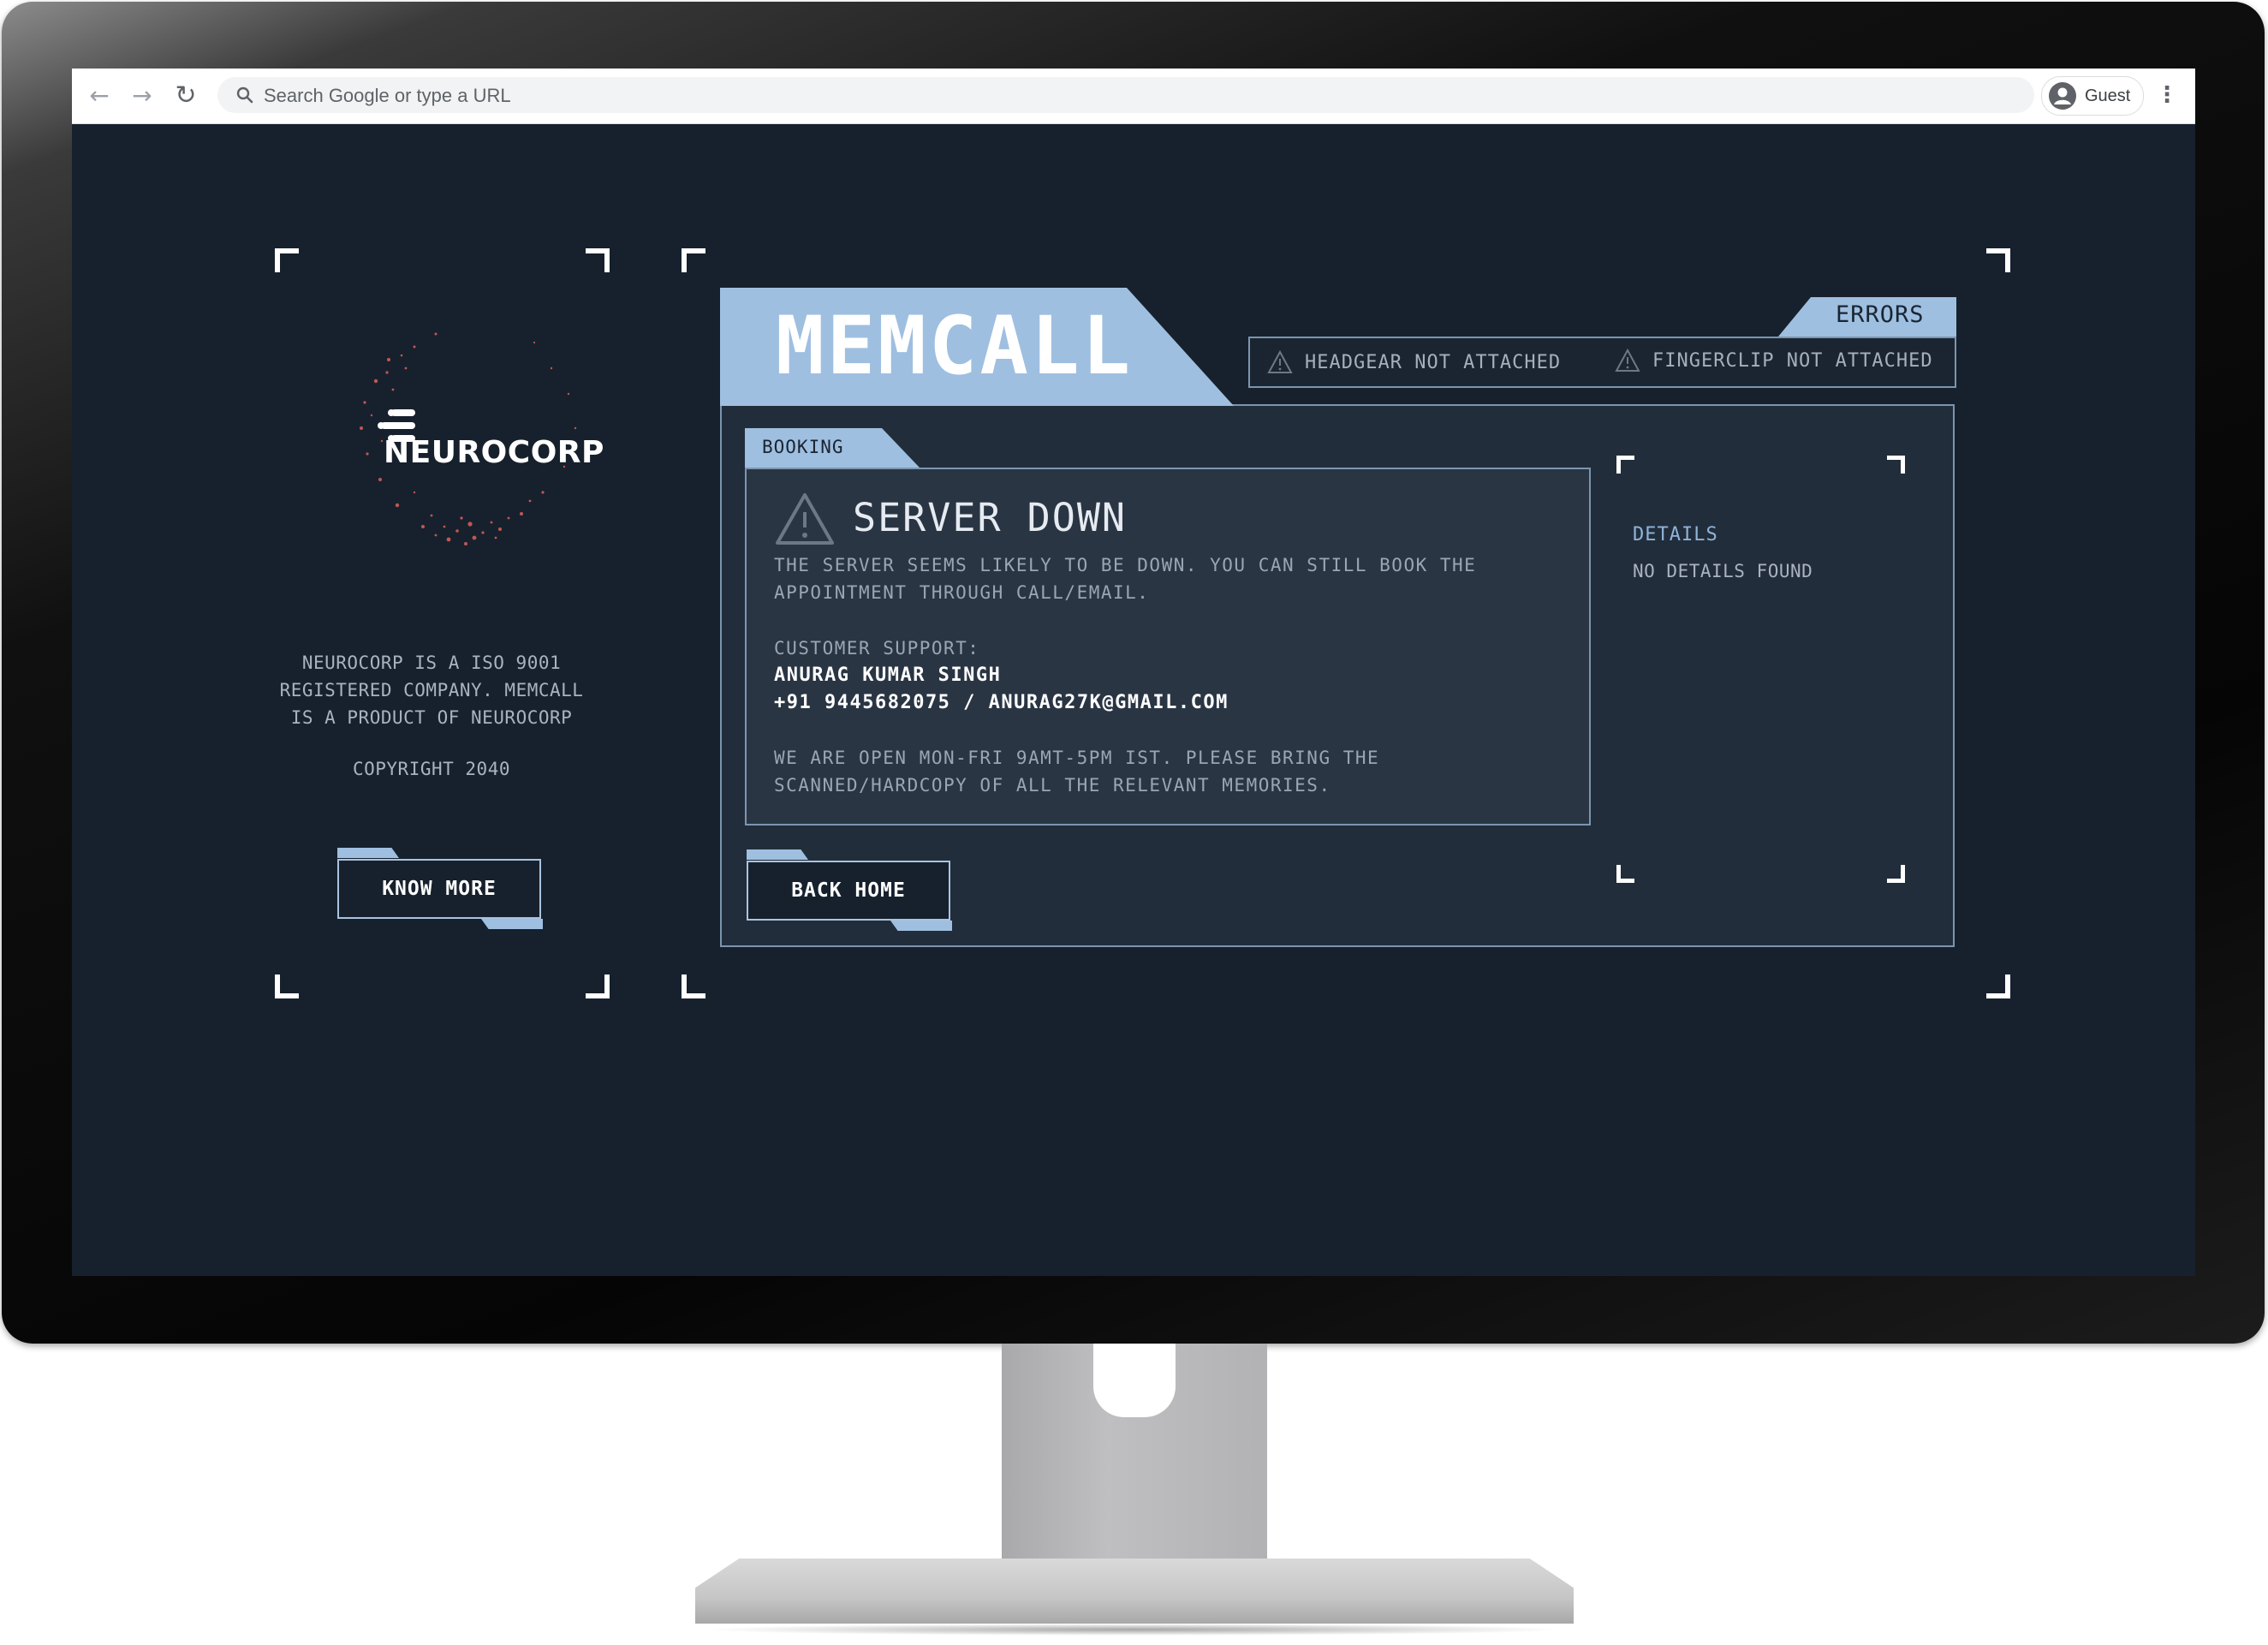 Image resolution: width=2268 pixels, height=1645 pixels. What do you see at coordinates (2062, 96) in the screenshot?
I see `avatar-icon` at bounding box center [2062, 96].